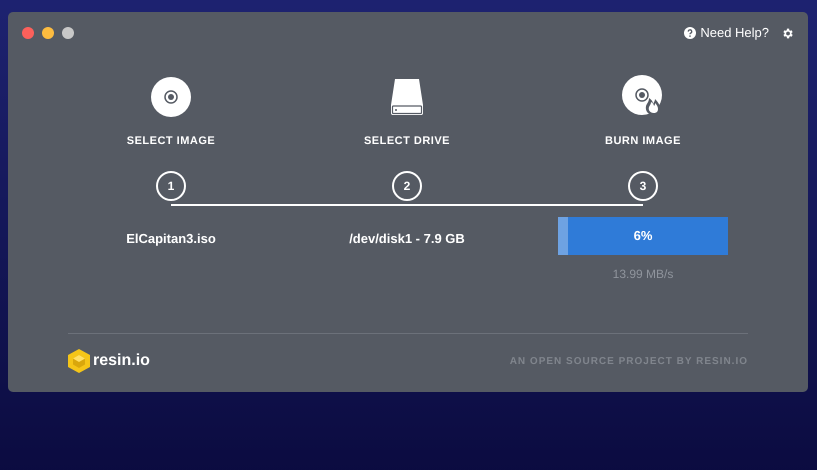 This screenshot has width=817, height=470. Describe the element at coordinates (121, 361) in the screenshot. I see `logo-text: resin.io` at that location.